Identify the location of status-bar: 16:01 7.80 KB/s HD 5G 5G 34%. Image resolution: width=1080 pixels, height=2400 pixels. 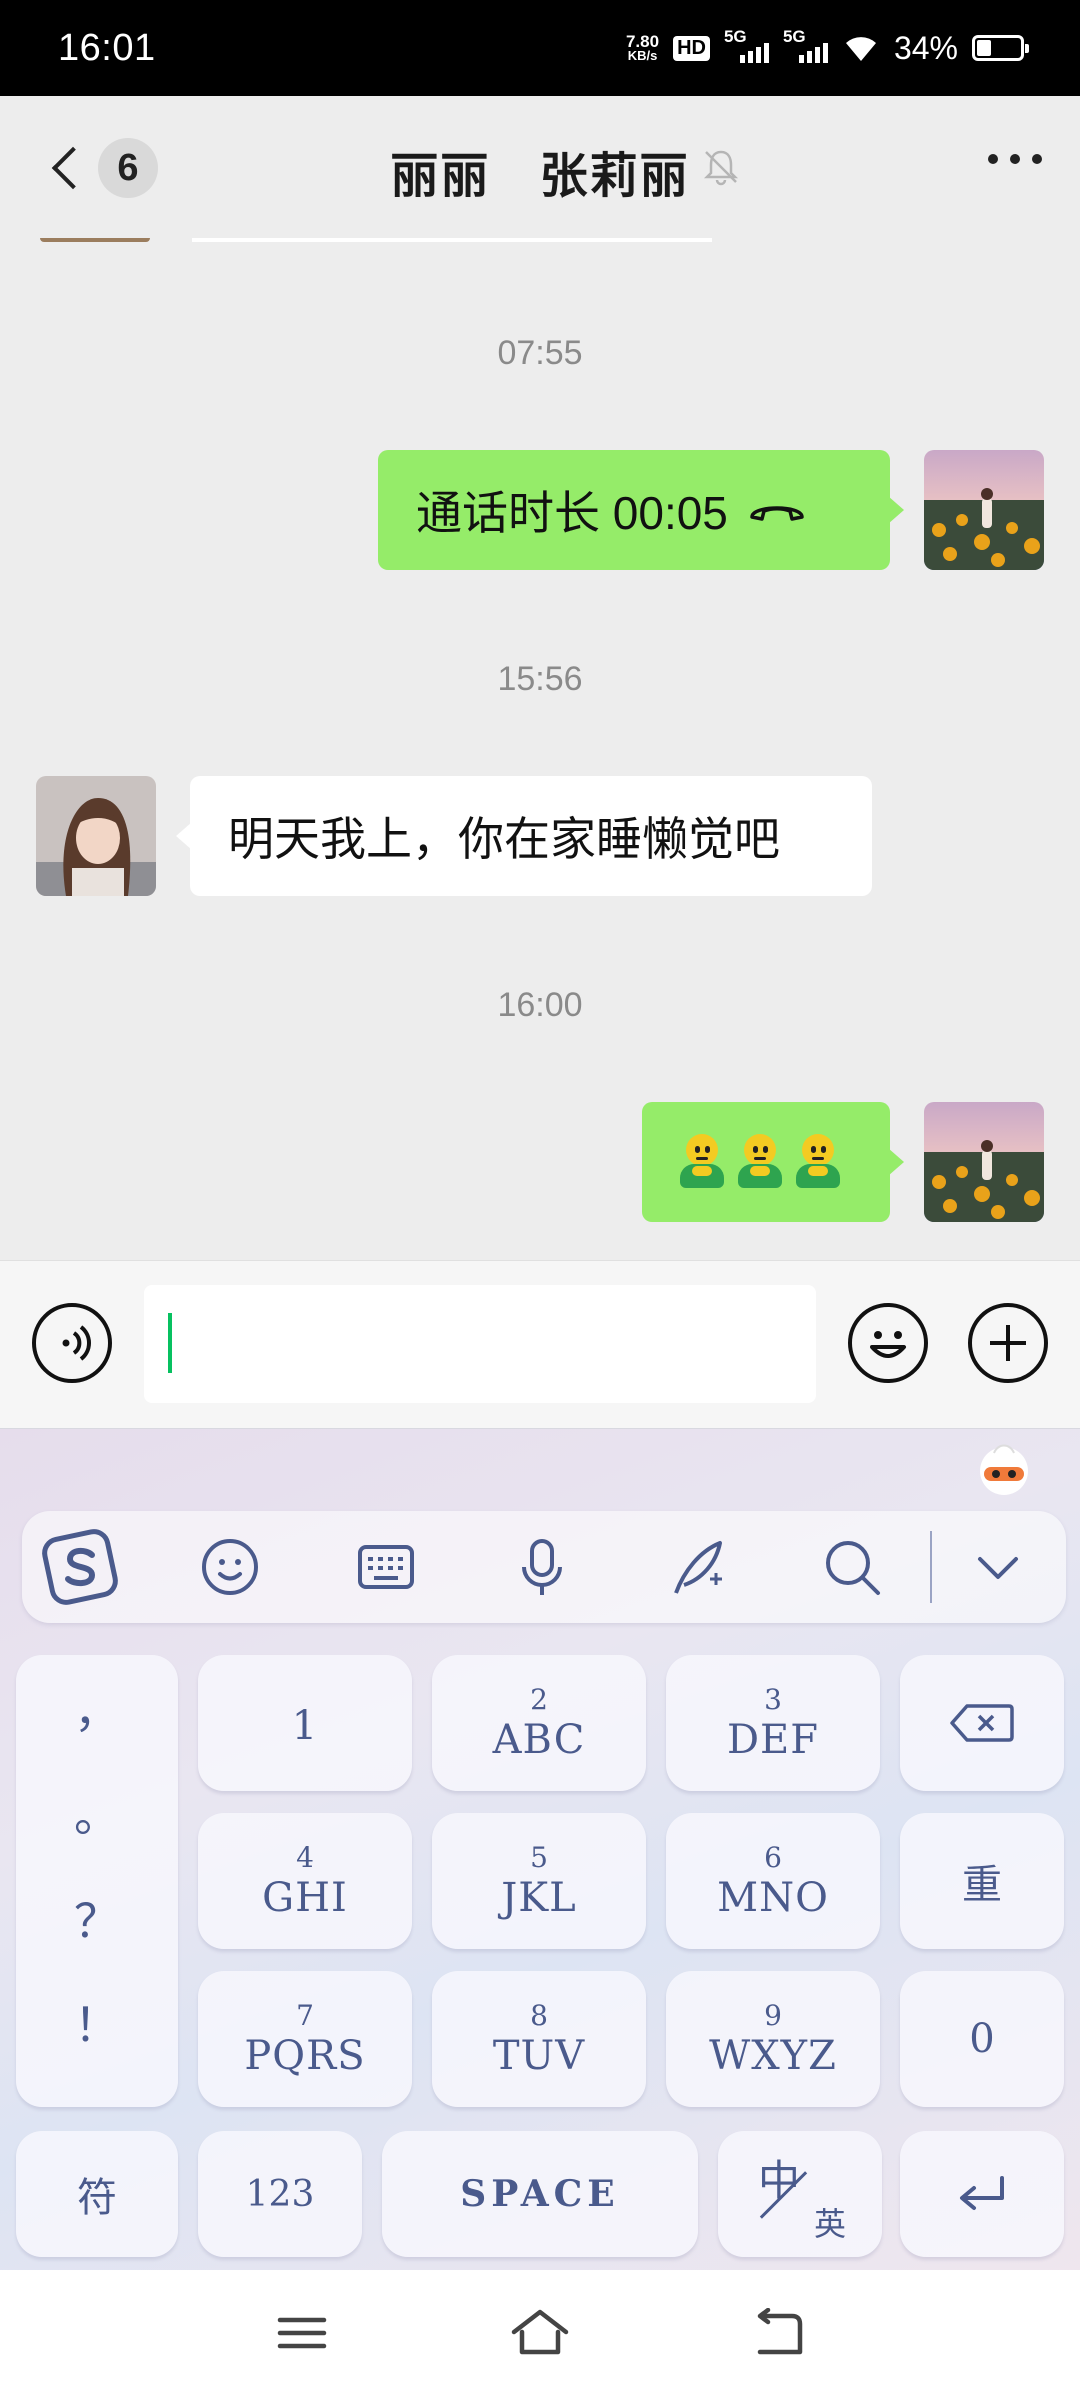
(540, 48).